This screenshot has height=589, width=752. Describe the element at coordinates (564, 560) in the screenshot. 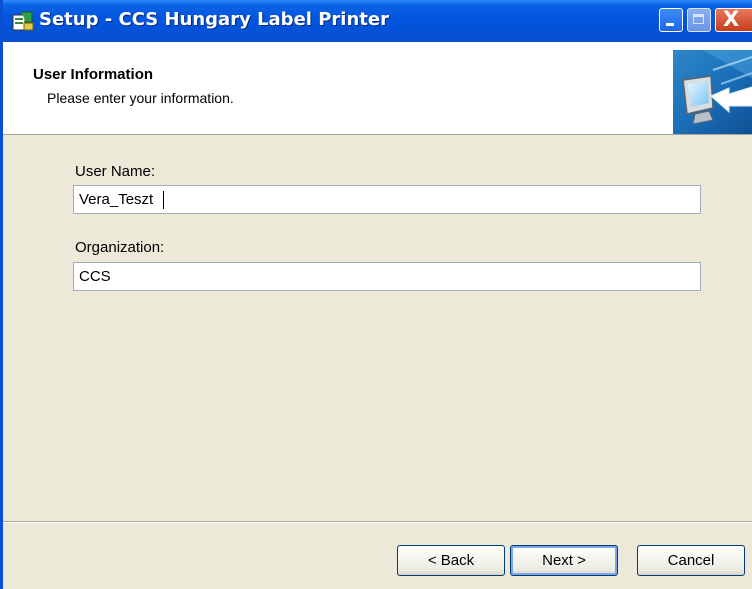

I see `next-button: Next >` at that location.